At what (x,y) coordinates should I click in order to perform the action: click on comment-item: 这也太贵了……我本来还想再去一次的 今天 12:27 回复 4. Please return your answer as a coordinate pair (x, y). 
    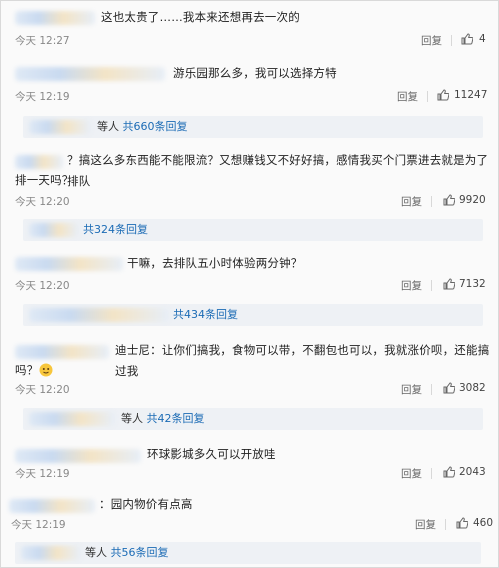
    Looking at the image, I should click on (249, 27).